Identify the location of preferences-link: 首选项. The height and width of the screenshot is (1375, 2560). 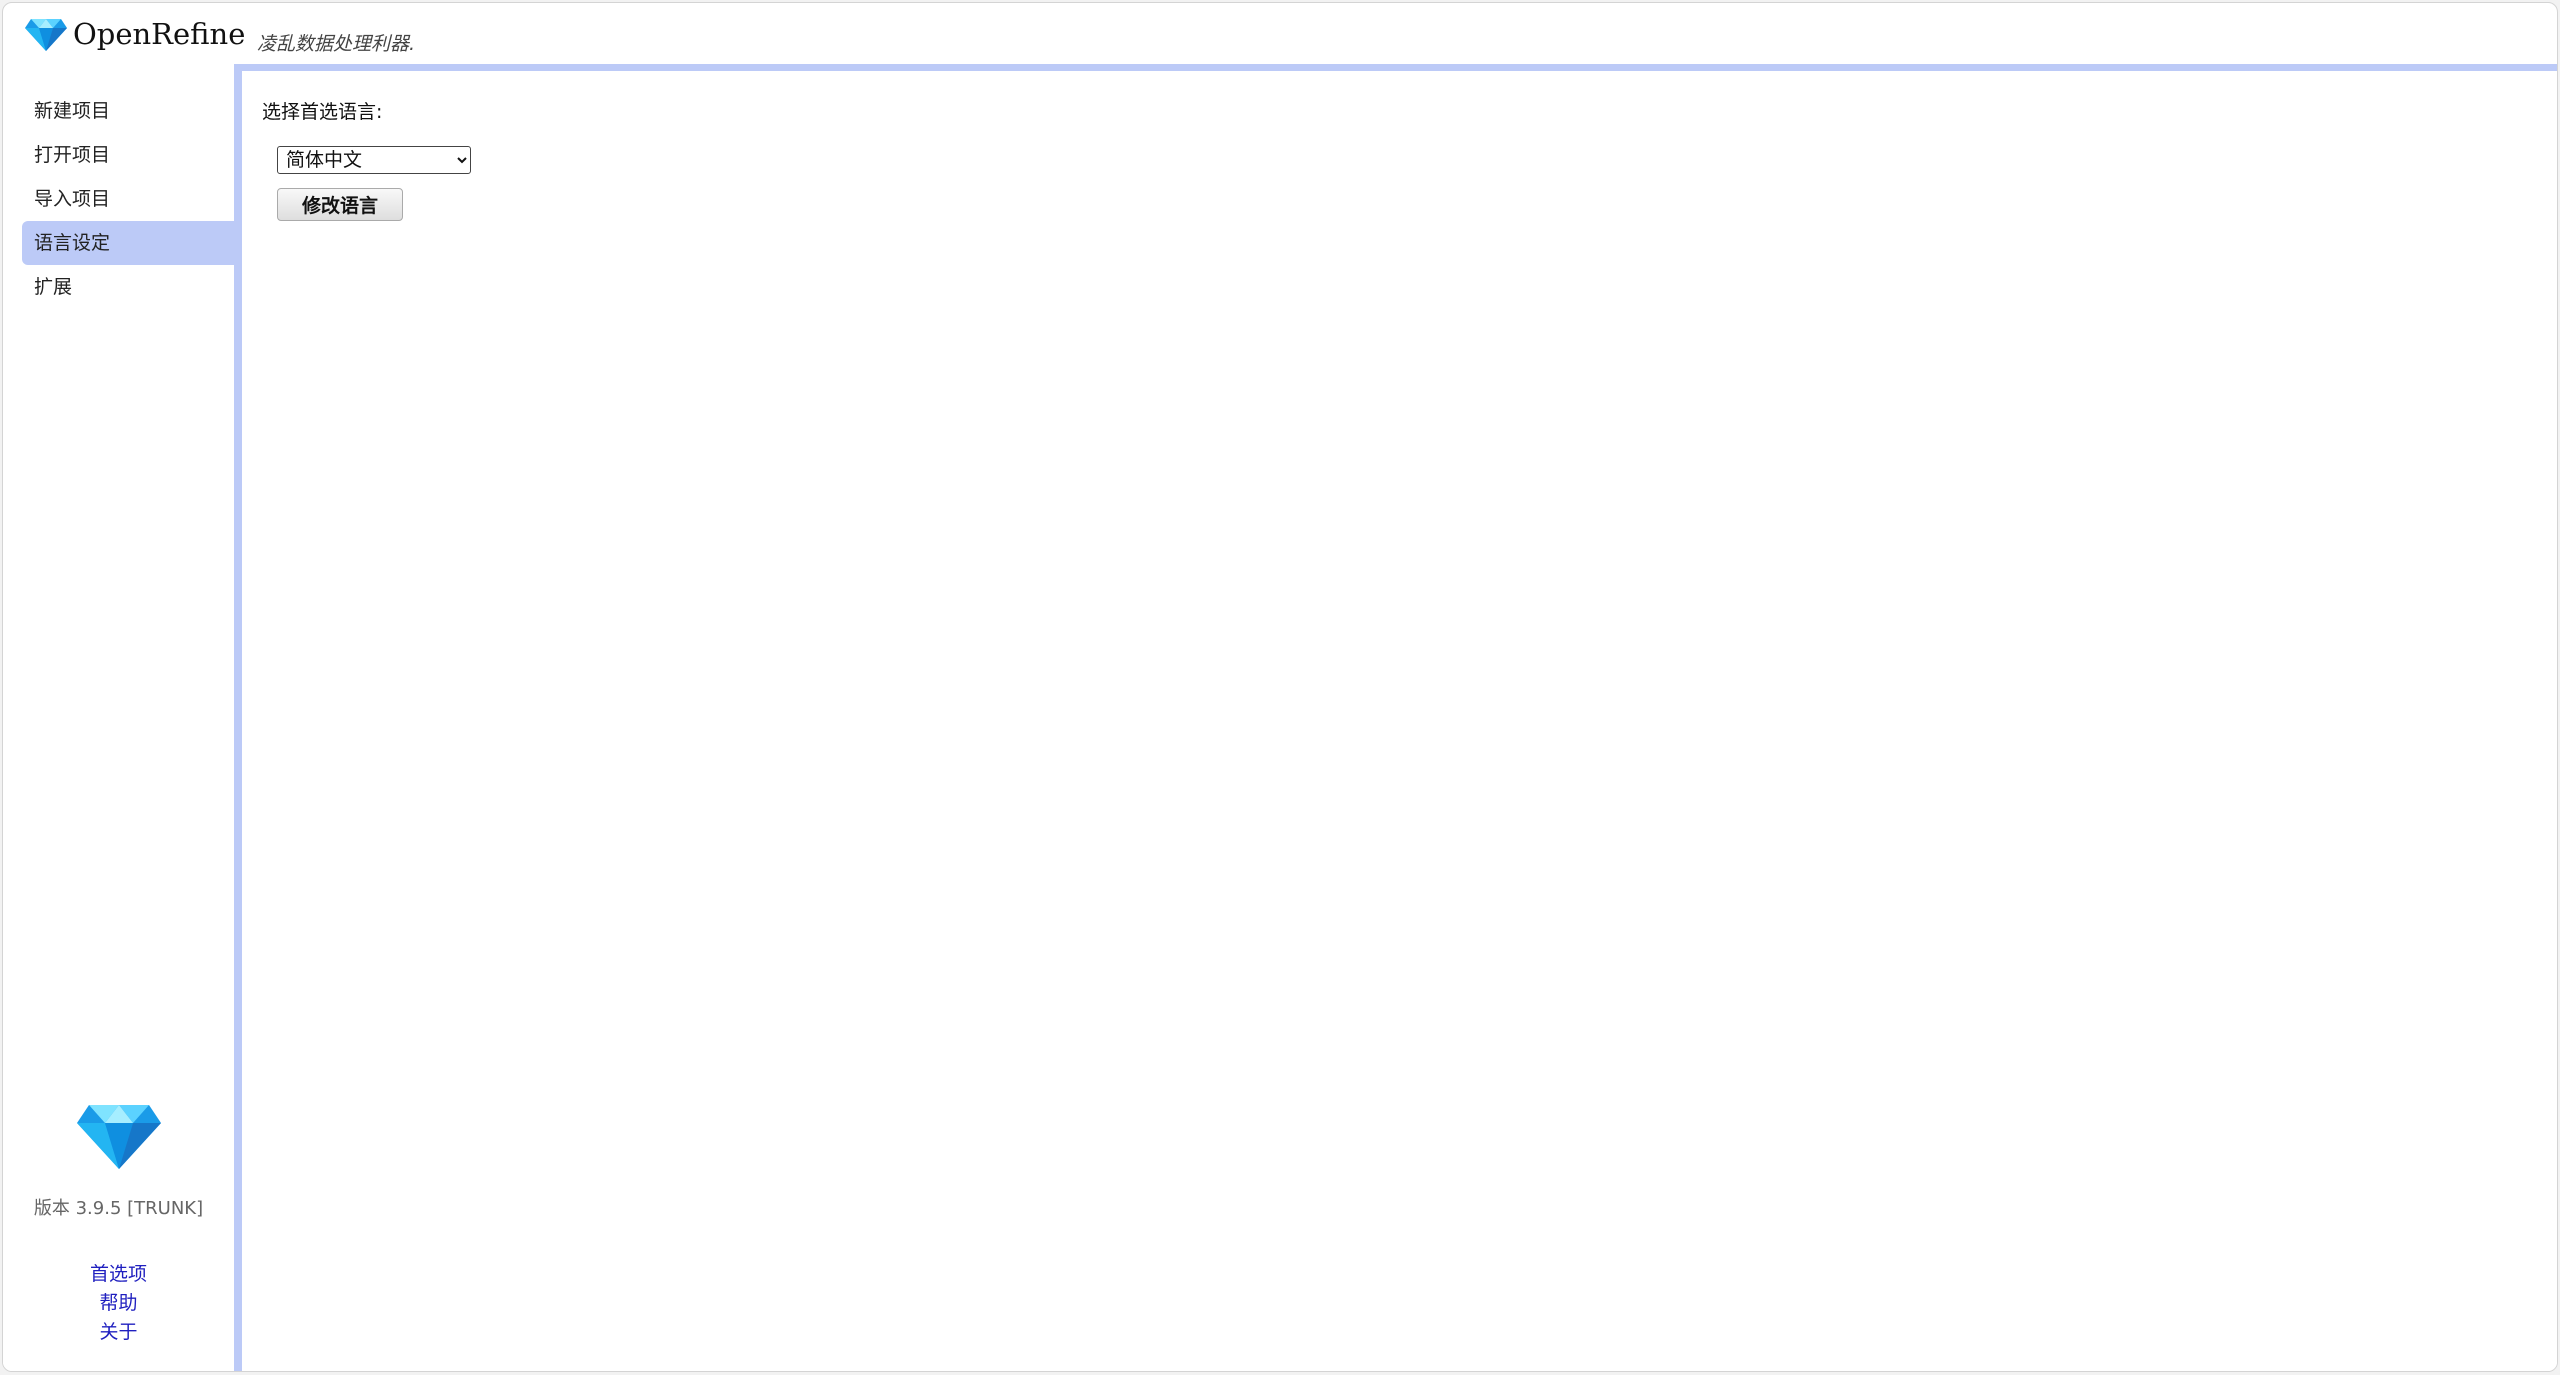
(118, 1274).